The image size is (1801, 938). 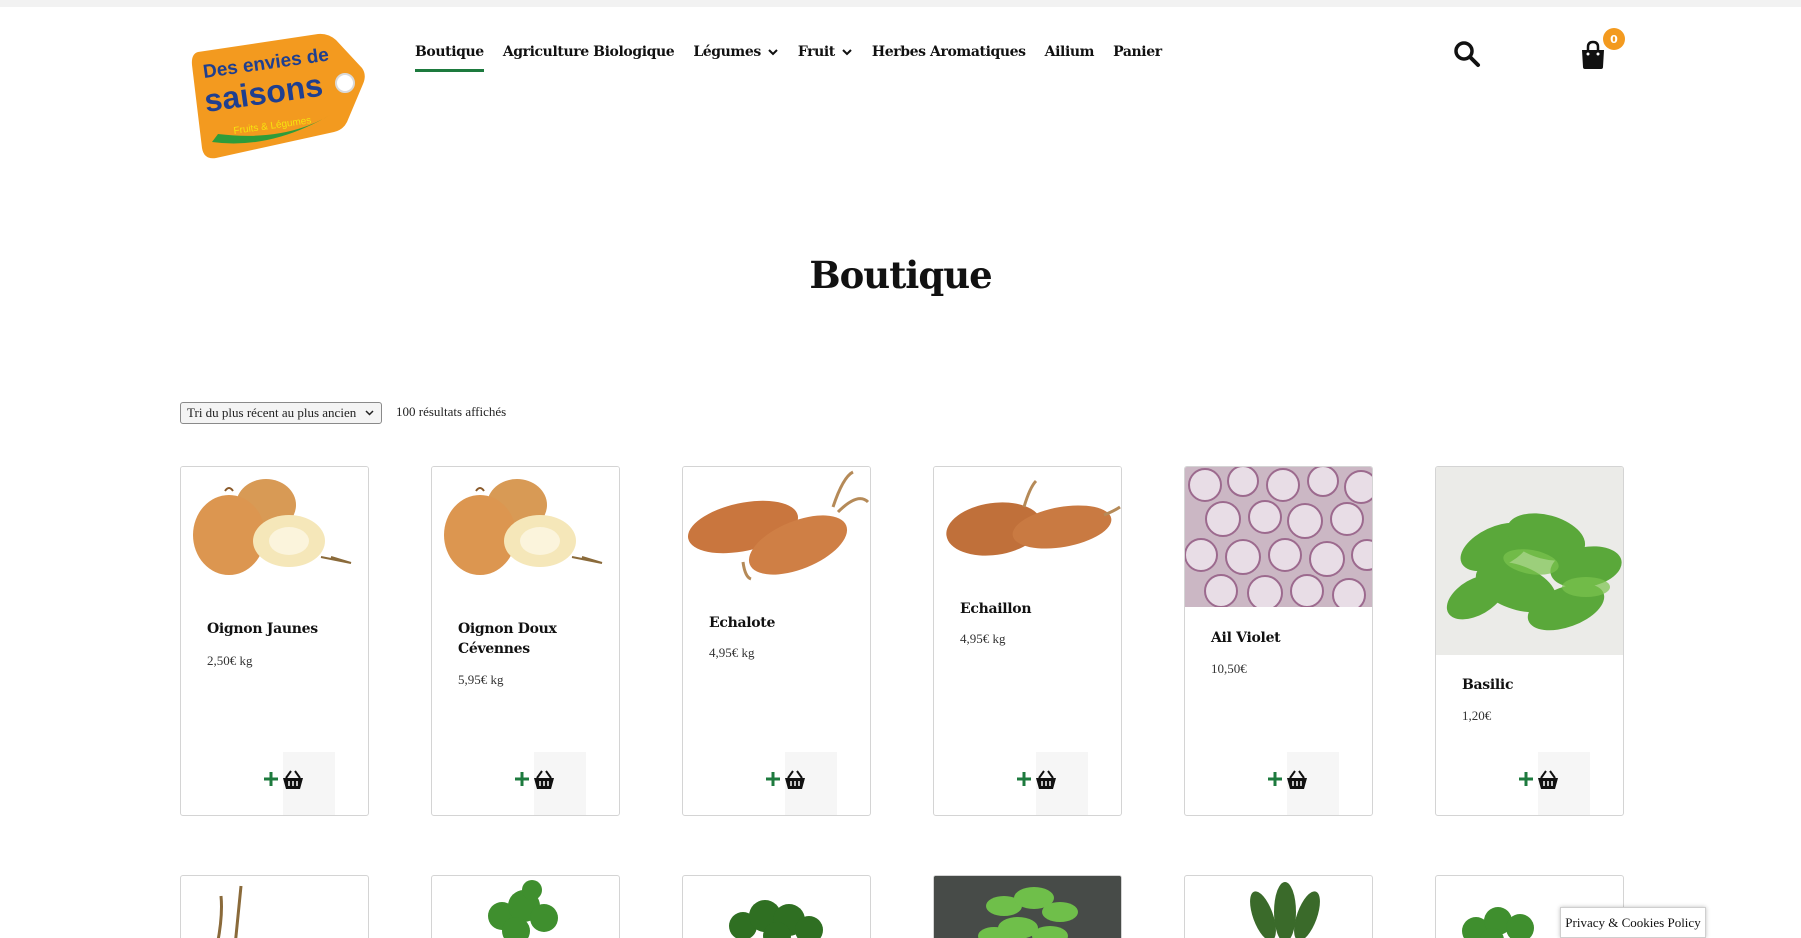 I want to click on product-card: Echalote 4,95€ kg, so click(x=776, y=641).